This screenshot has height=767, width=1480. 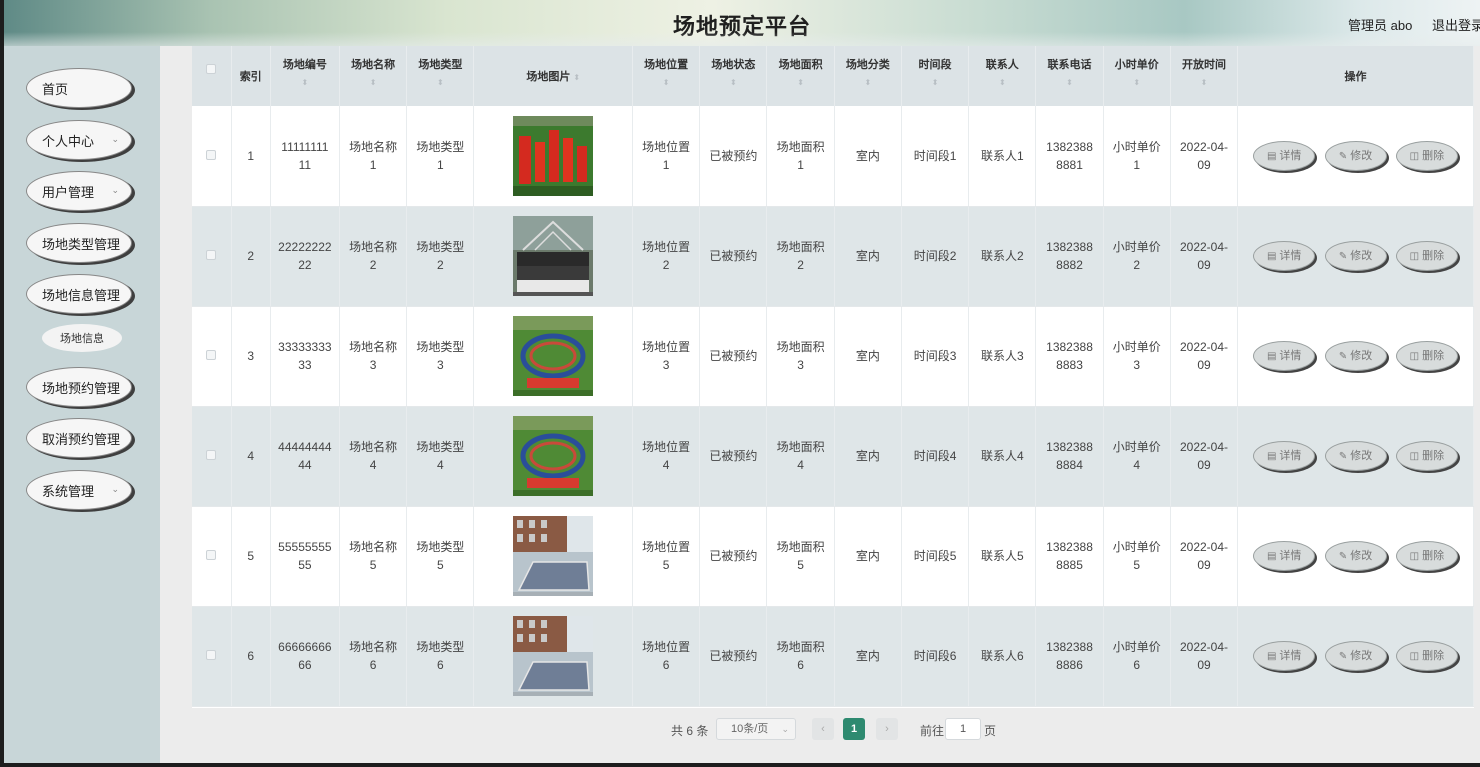 What do you see at coordinates (741, 26) in the screenshot?
I see `page-title: 场地预定平台` at bounding box center [741, 26].